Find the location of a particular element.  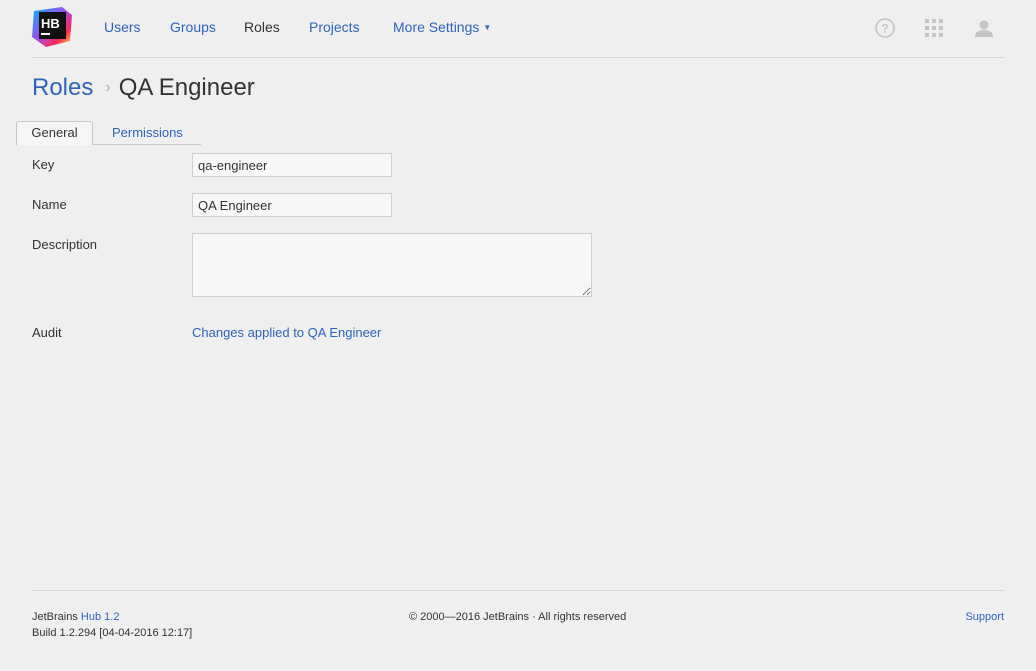

key-input is located at coordinates (292, 165).